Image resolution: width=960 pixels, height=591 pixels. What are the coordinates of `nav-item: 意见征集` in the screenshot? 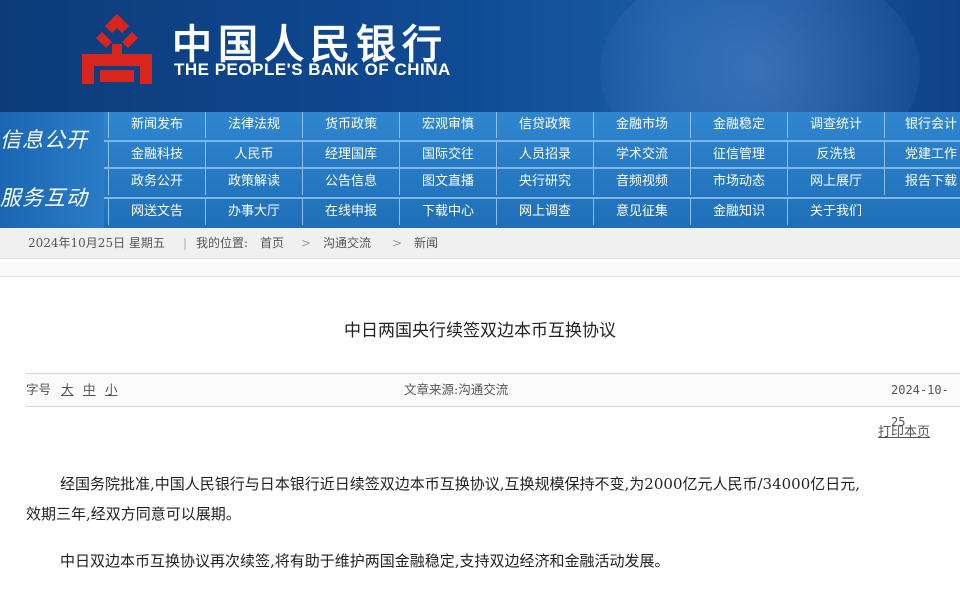 It's located at (641, 212).